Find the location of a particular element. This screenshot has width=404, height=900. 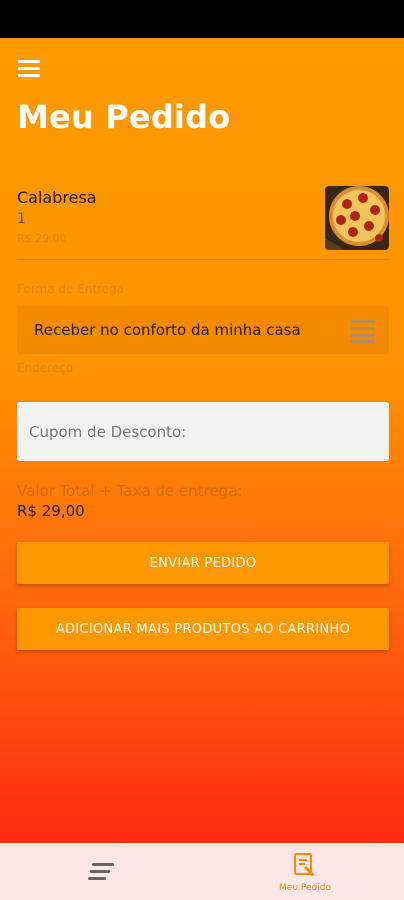

nav-item-menu is located at coordinates (103, 871).